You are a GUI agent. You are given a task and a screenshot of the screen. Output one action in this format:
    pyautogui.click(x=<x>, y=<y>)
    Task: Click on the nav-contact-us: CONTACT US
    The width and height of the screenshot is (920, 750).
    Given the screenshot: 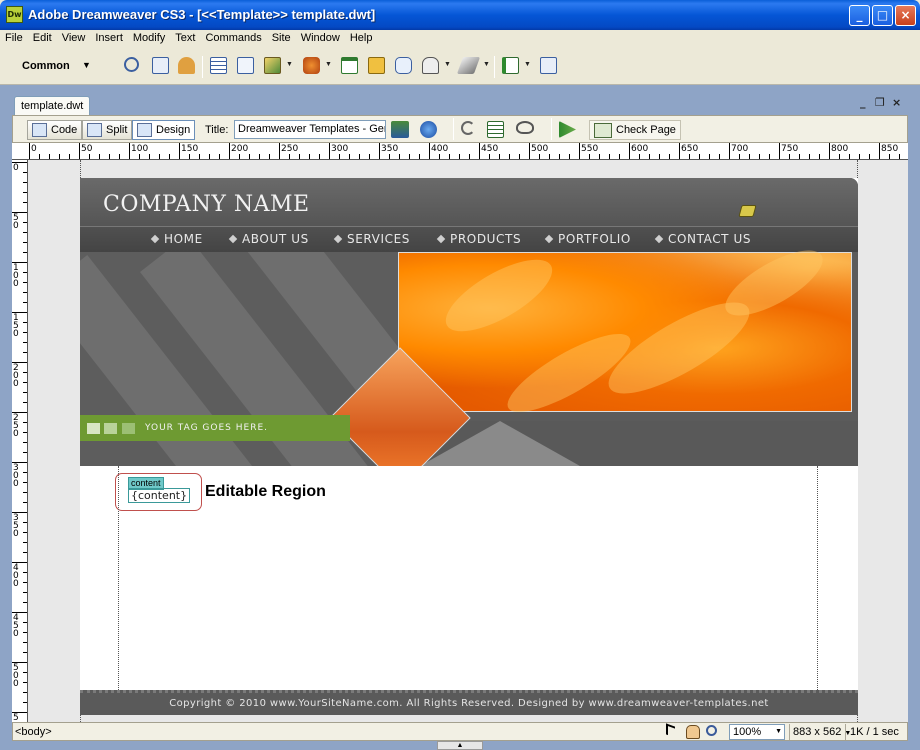 What is the action you would take?
    pyautogui.click(x=702, y=239)
    